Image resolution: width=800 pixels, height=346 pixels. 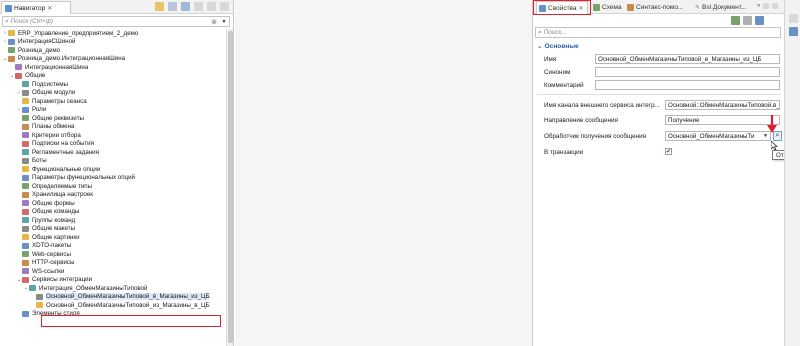 I want to click on tree-item: ⌄ Розница_демо.ИнтеграционнаяШина, so click(x=113, y=59).